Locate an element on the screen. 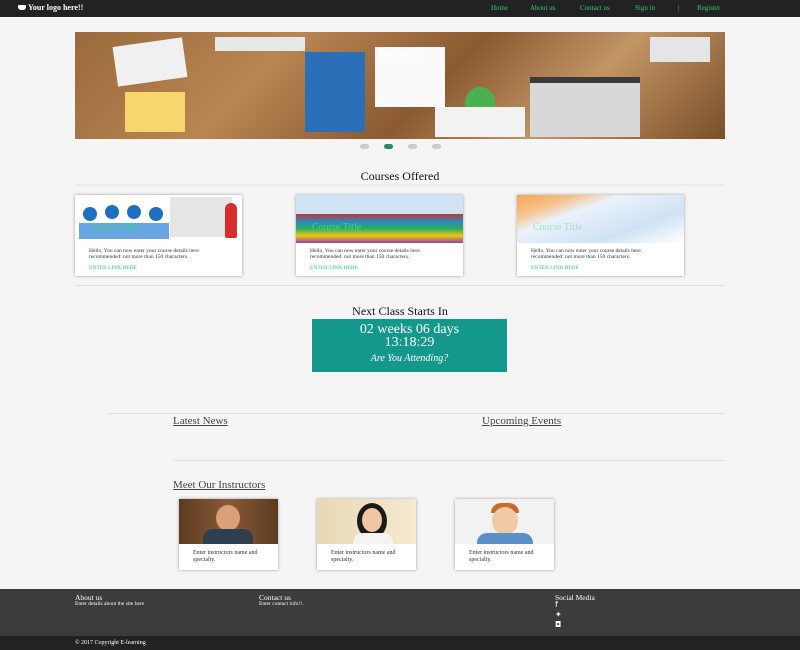 The image size is (800, 650). countdown-heading: Next Class Starts In is located at coordinates (400, 311).